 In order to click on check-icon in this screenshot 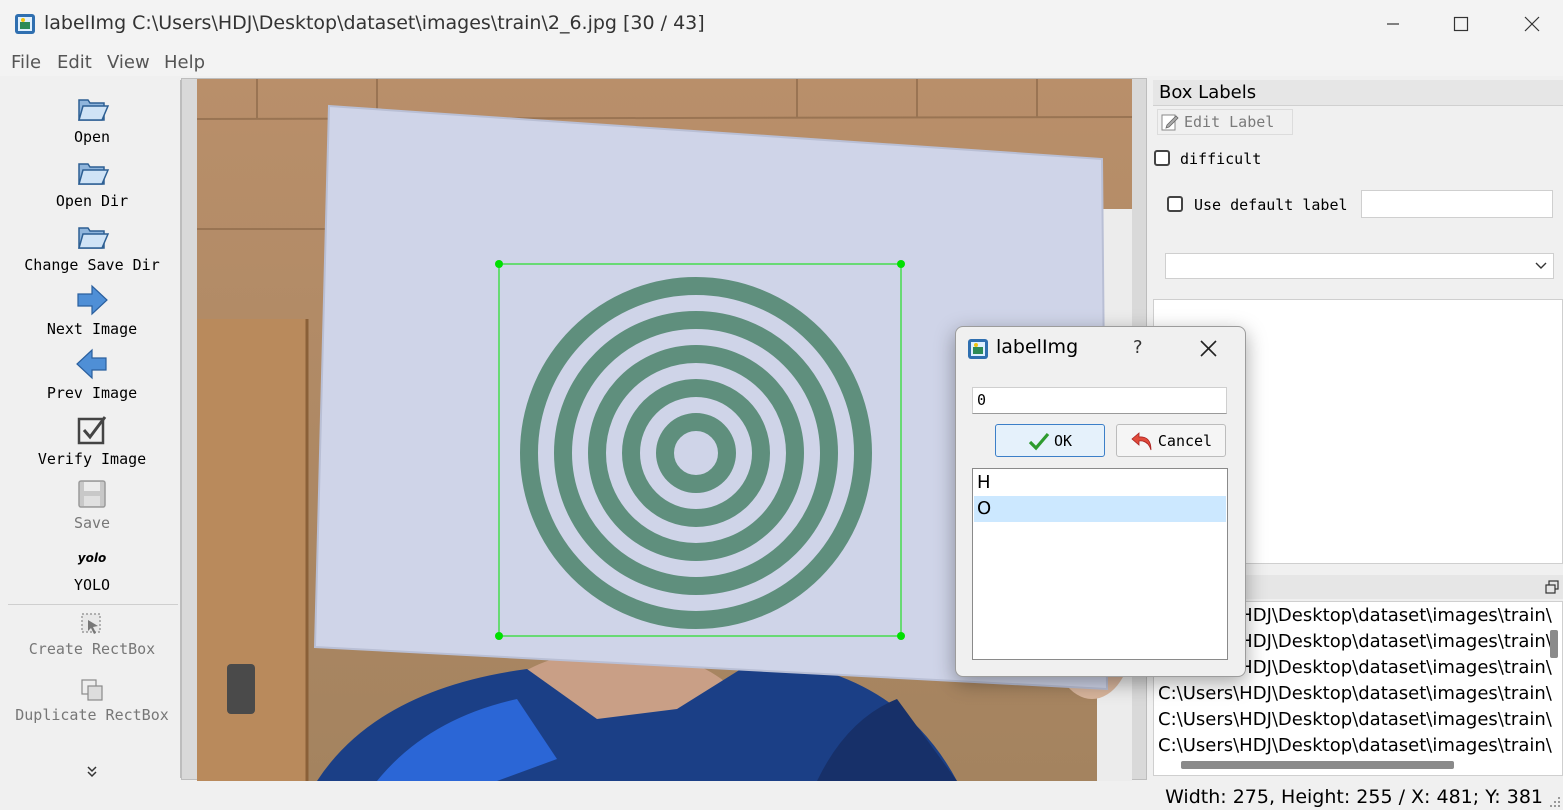, I will do `click(1039, 441)`.